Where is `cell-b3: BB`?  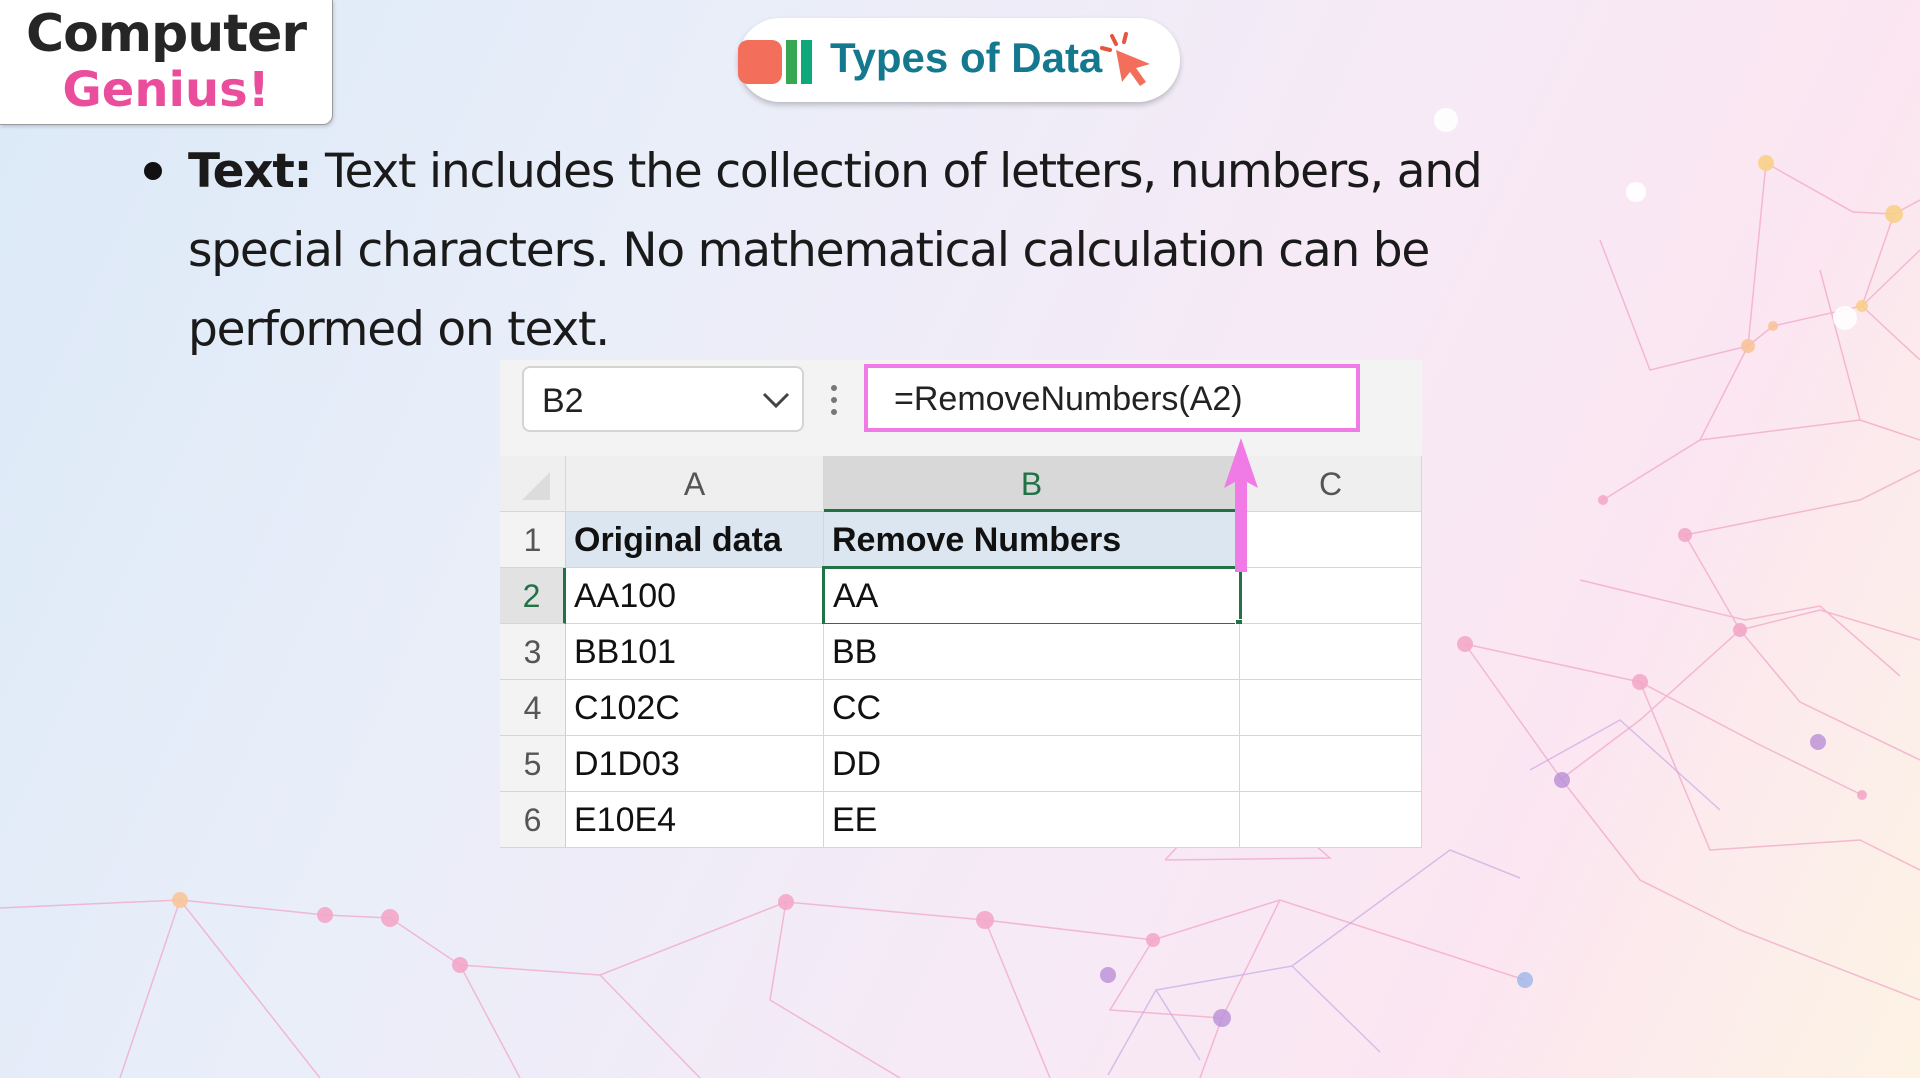
cell-b3: BB is located at coordinates (1032, 652).